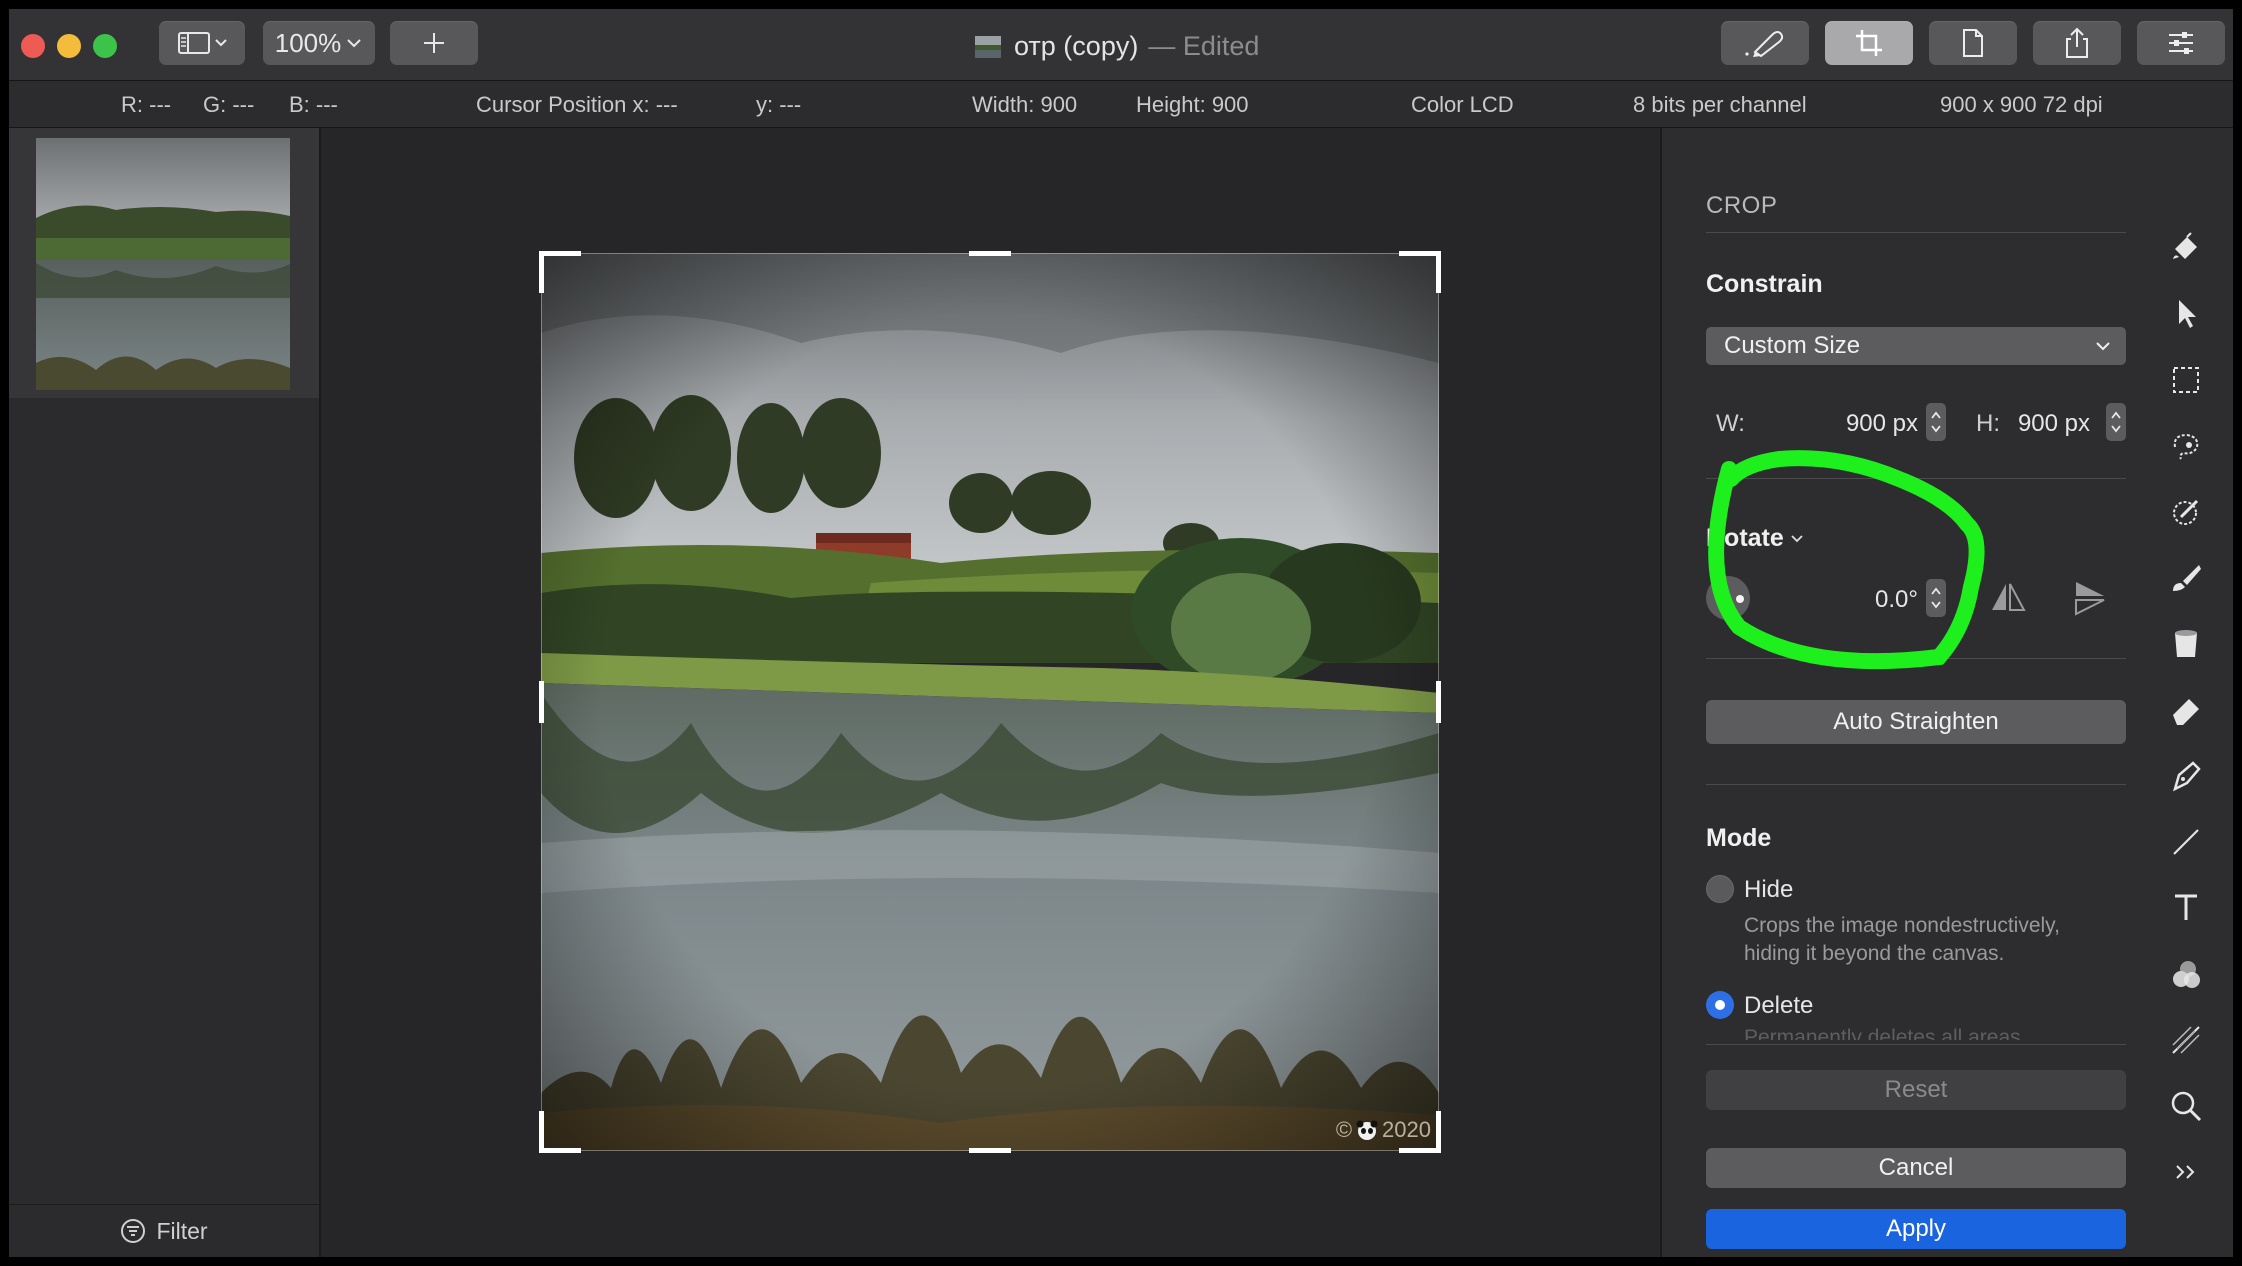  I want to click on crop-handle-bottom-left-v, so click(541, 1132).